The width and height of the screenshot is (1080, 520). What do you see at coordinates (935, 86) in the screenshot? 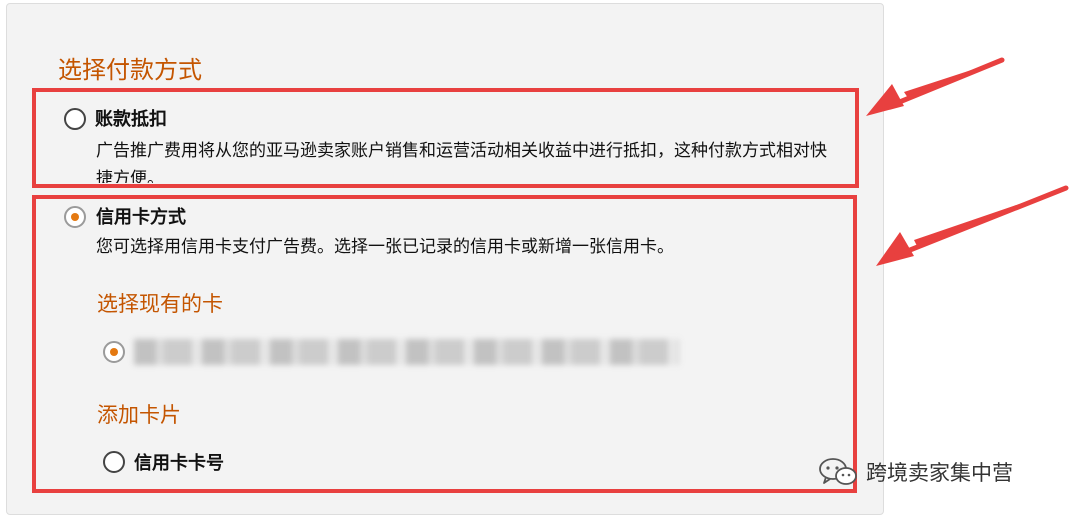
I see `arrow-icon-top` at bounding box center [935, 86].